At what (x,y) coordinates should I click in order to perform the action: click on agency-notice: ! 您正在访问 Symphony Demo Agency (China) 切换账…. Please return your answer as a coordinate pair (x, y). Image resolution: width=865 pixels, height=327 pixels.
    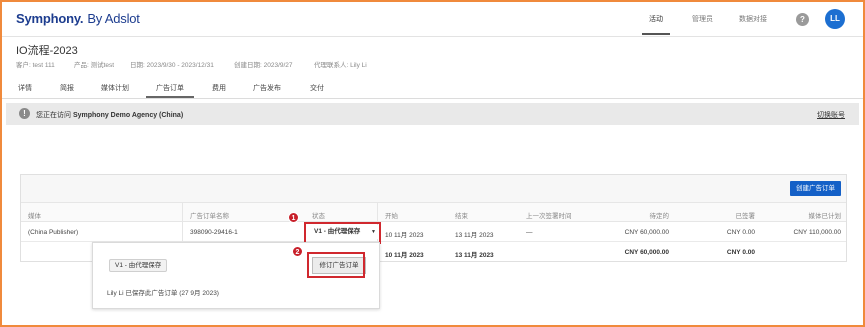
    Looking at the image, I should click on (432, 114).